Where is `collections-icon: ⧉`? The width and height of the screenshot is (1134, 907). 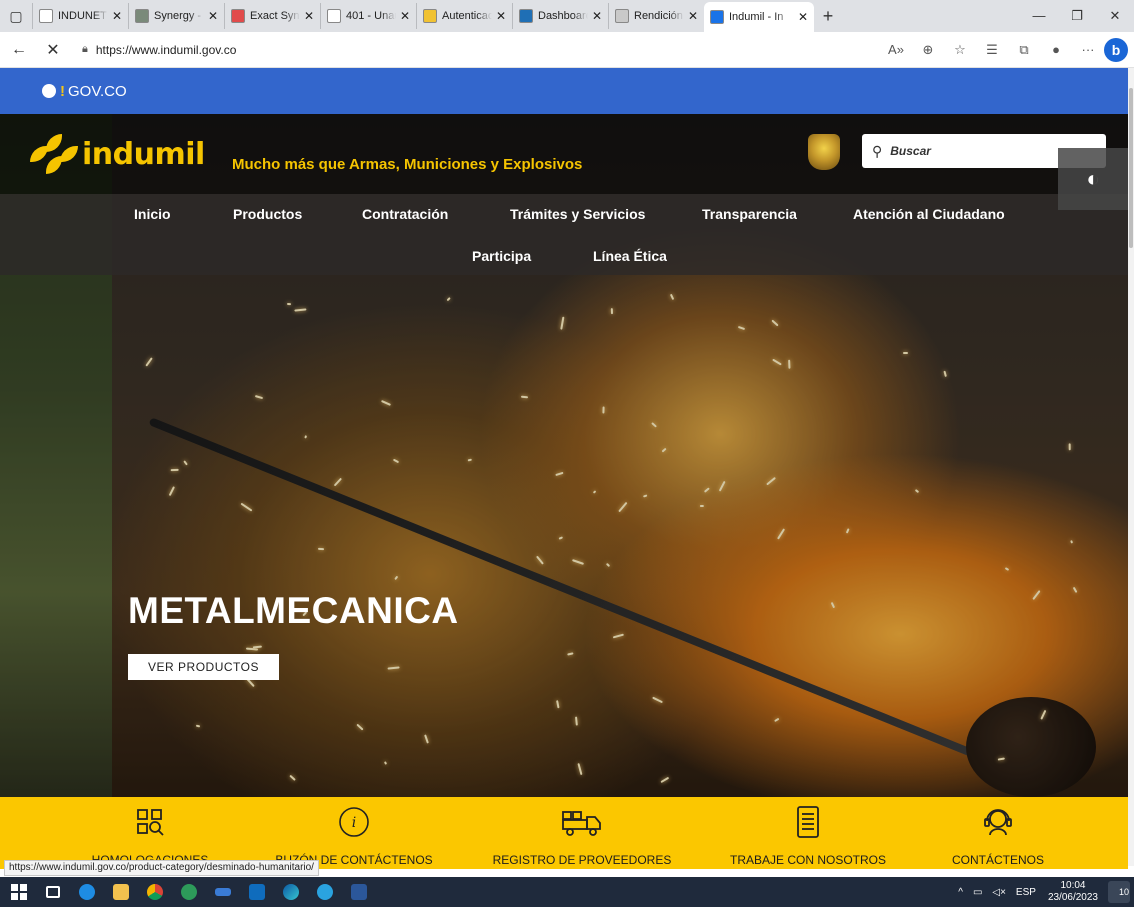 collections-icon: ⧉ is located at coordinates (1024, 50).